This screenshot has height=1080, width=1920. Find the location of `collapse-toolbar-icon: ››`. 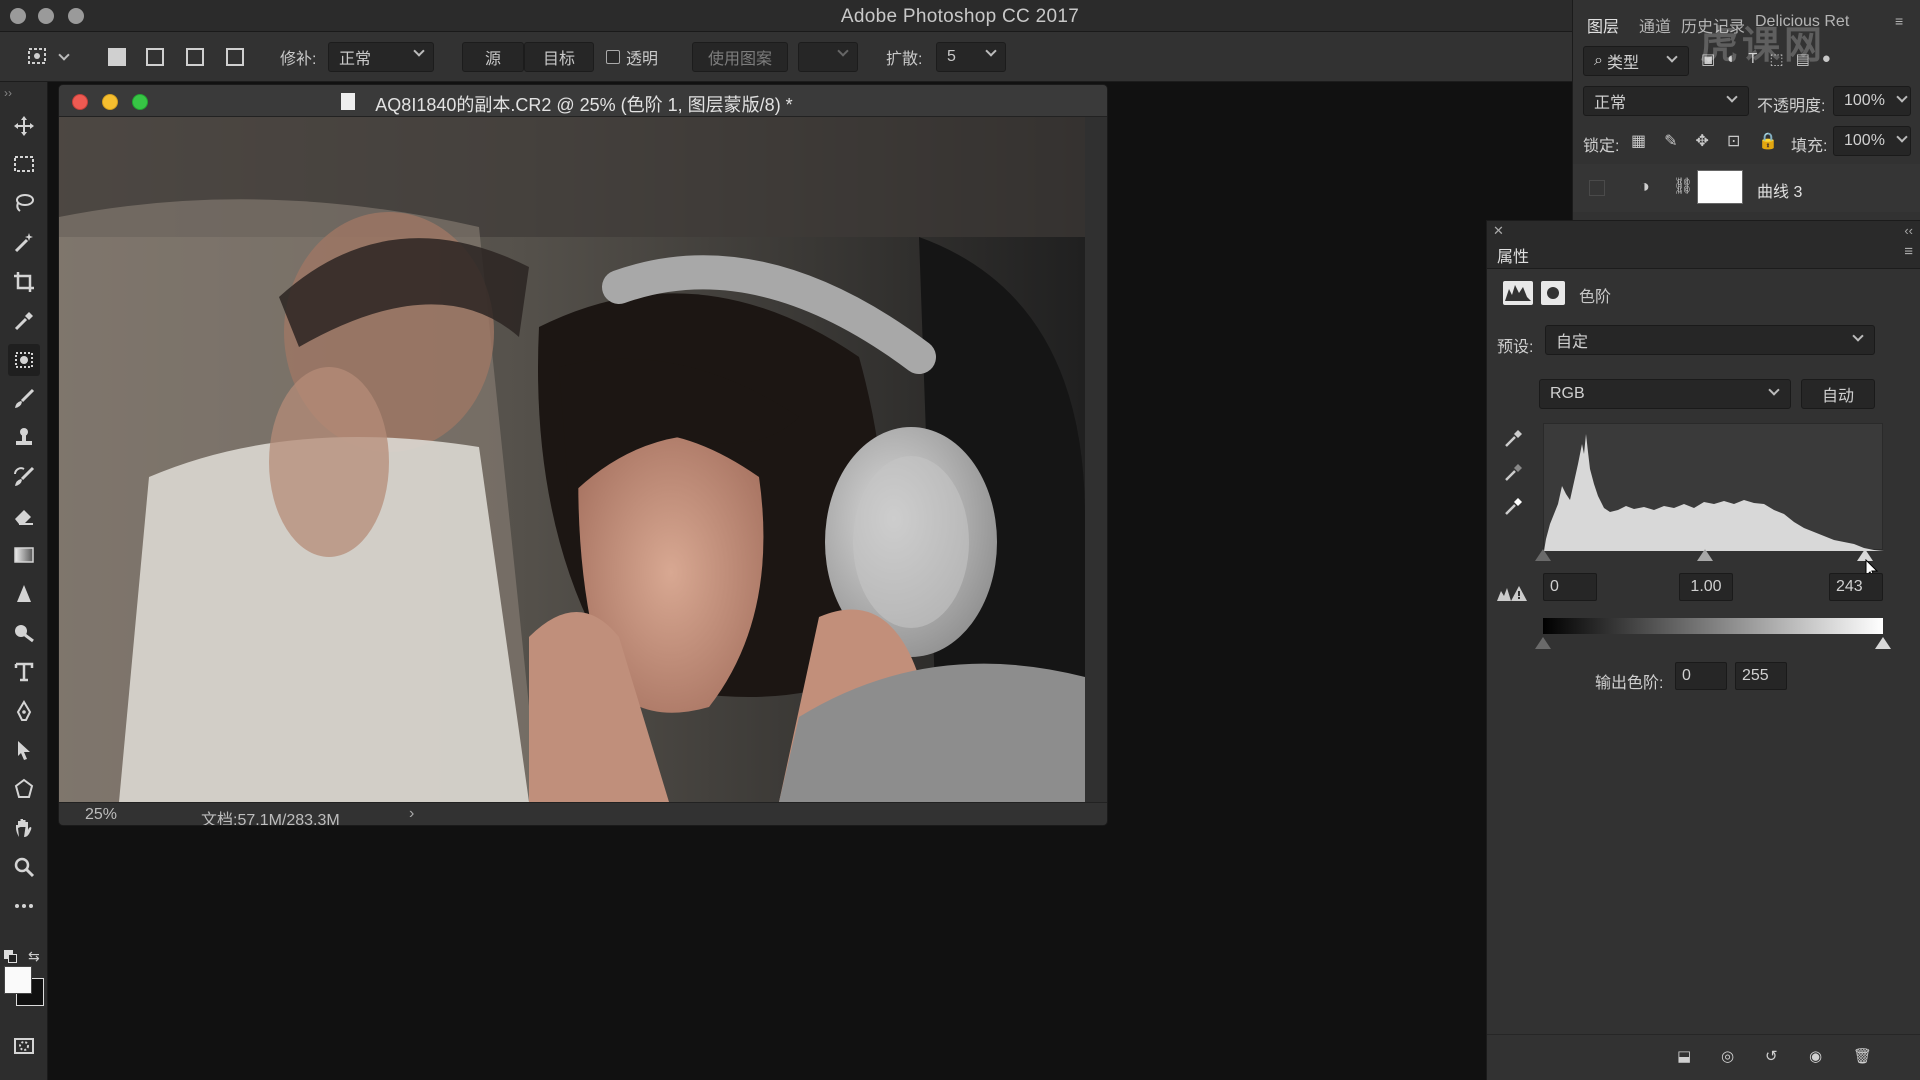

collapse-toolbar-icon: ›› is located at coordinates (8, 93).